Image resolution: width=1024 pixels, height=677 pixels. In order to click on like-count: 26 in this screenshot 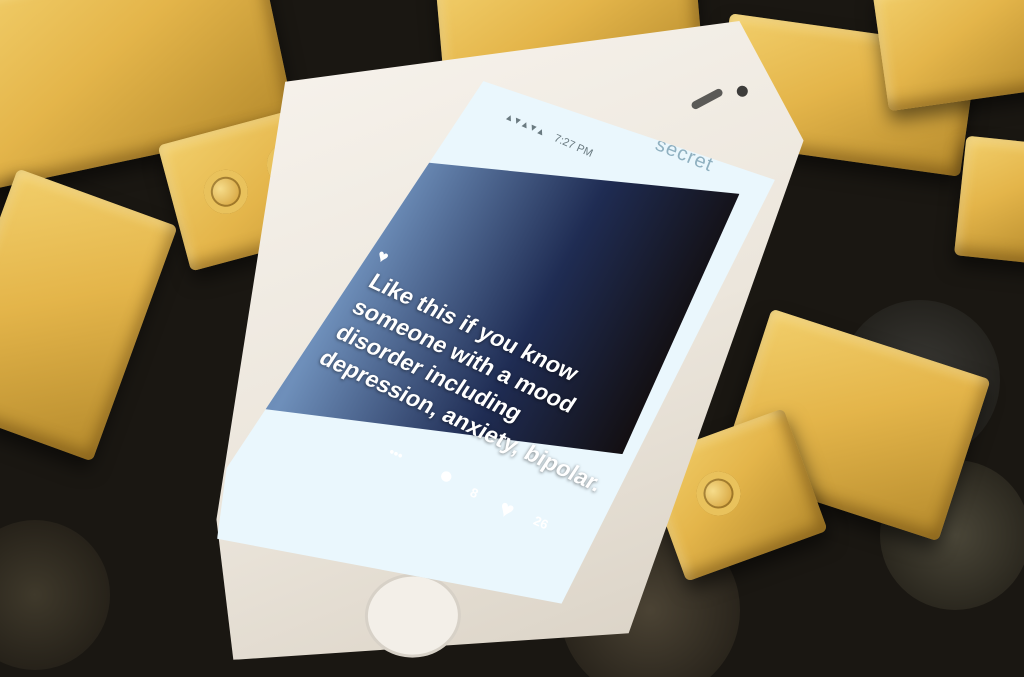, I will do `click(541, 522)`.